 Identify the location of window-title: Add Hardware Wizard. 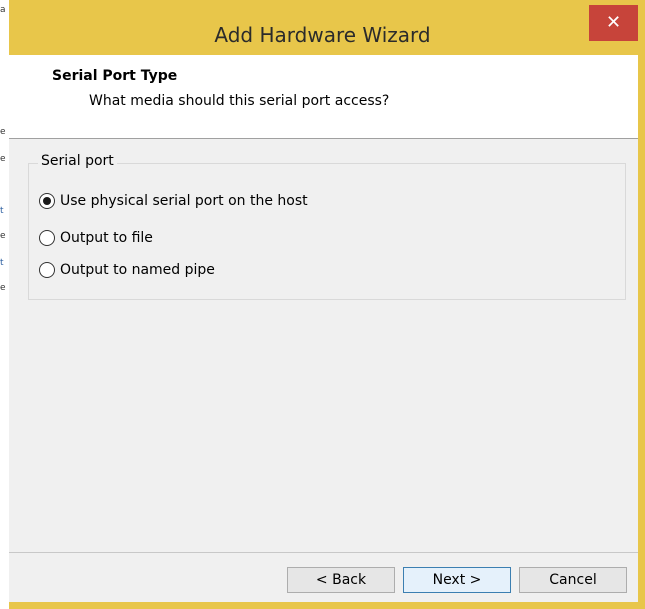
(322, 35).